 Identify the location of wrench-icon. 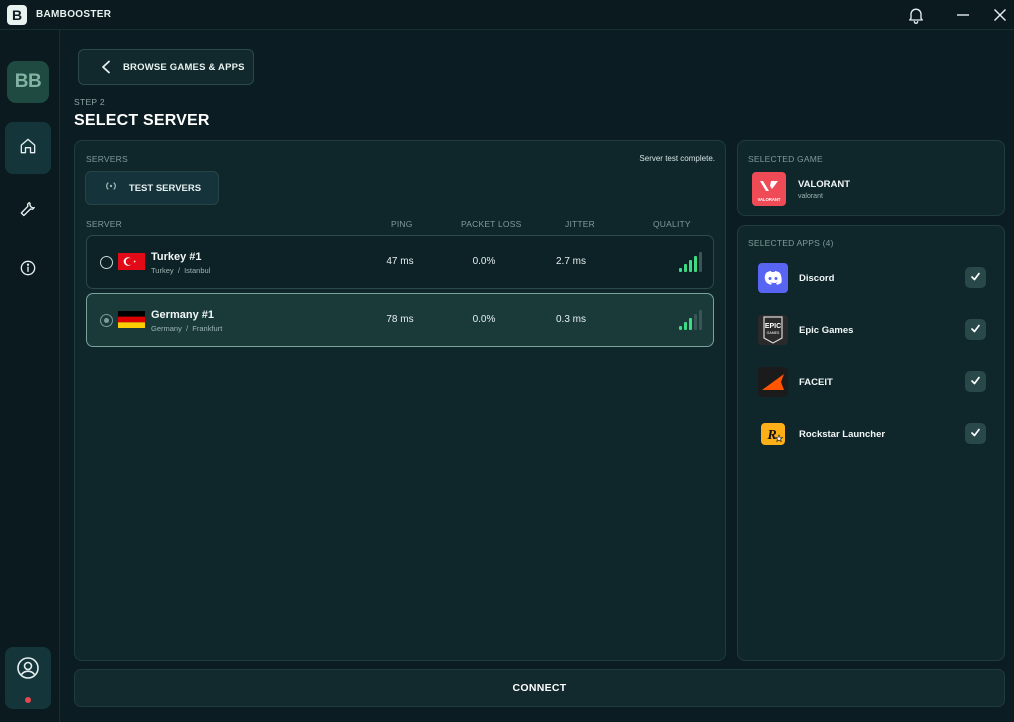
(28, 210).